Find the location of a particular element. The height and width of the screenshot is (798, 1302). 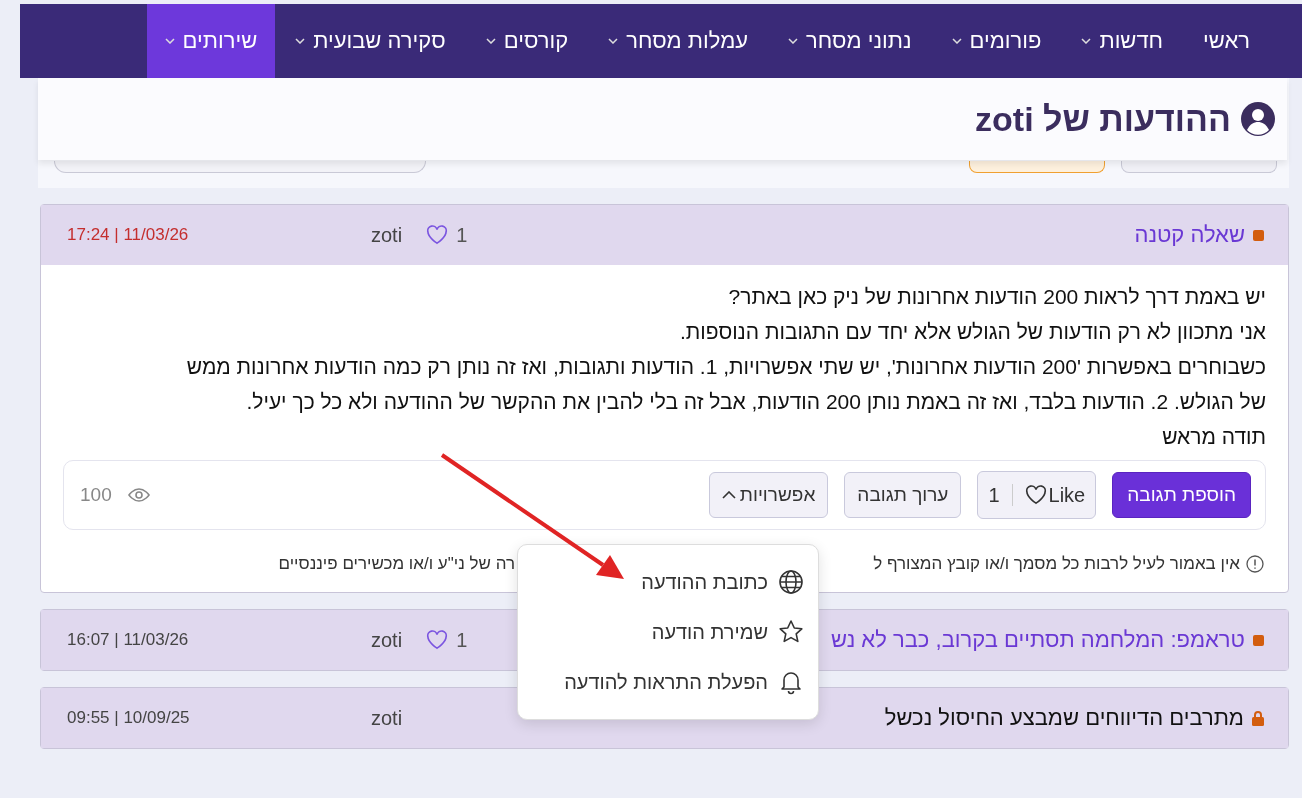

page-title: ההודעות של zoti is located at coordinates (1103, 119).